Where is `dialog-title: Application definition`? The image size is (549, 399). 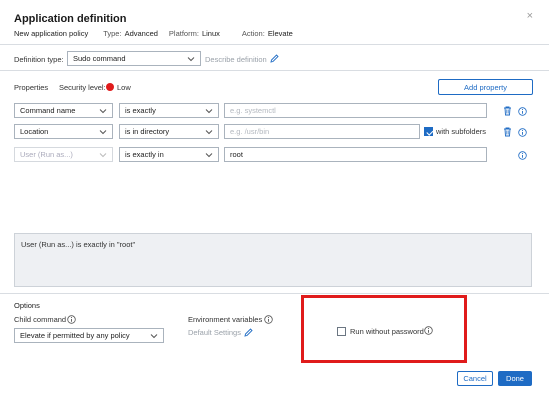 dialog-title: Application definition is located at coordinates (70, 19).